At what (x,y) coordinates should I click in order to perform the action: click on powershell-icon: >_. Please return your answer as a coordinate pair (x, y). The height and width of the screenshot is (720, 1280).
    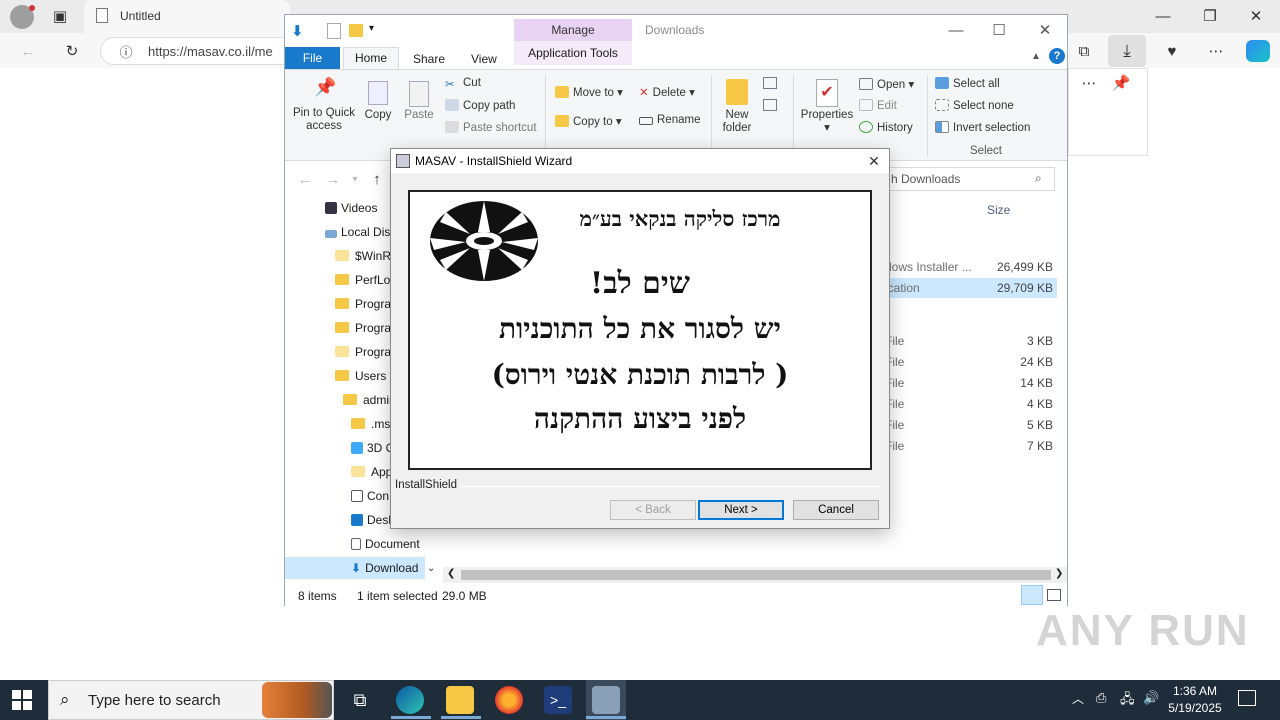
    Looking at the image, I should click on (558, 700).